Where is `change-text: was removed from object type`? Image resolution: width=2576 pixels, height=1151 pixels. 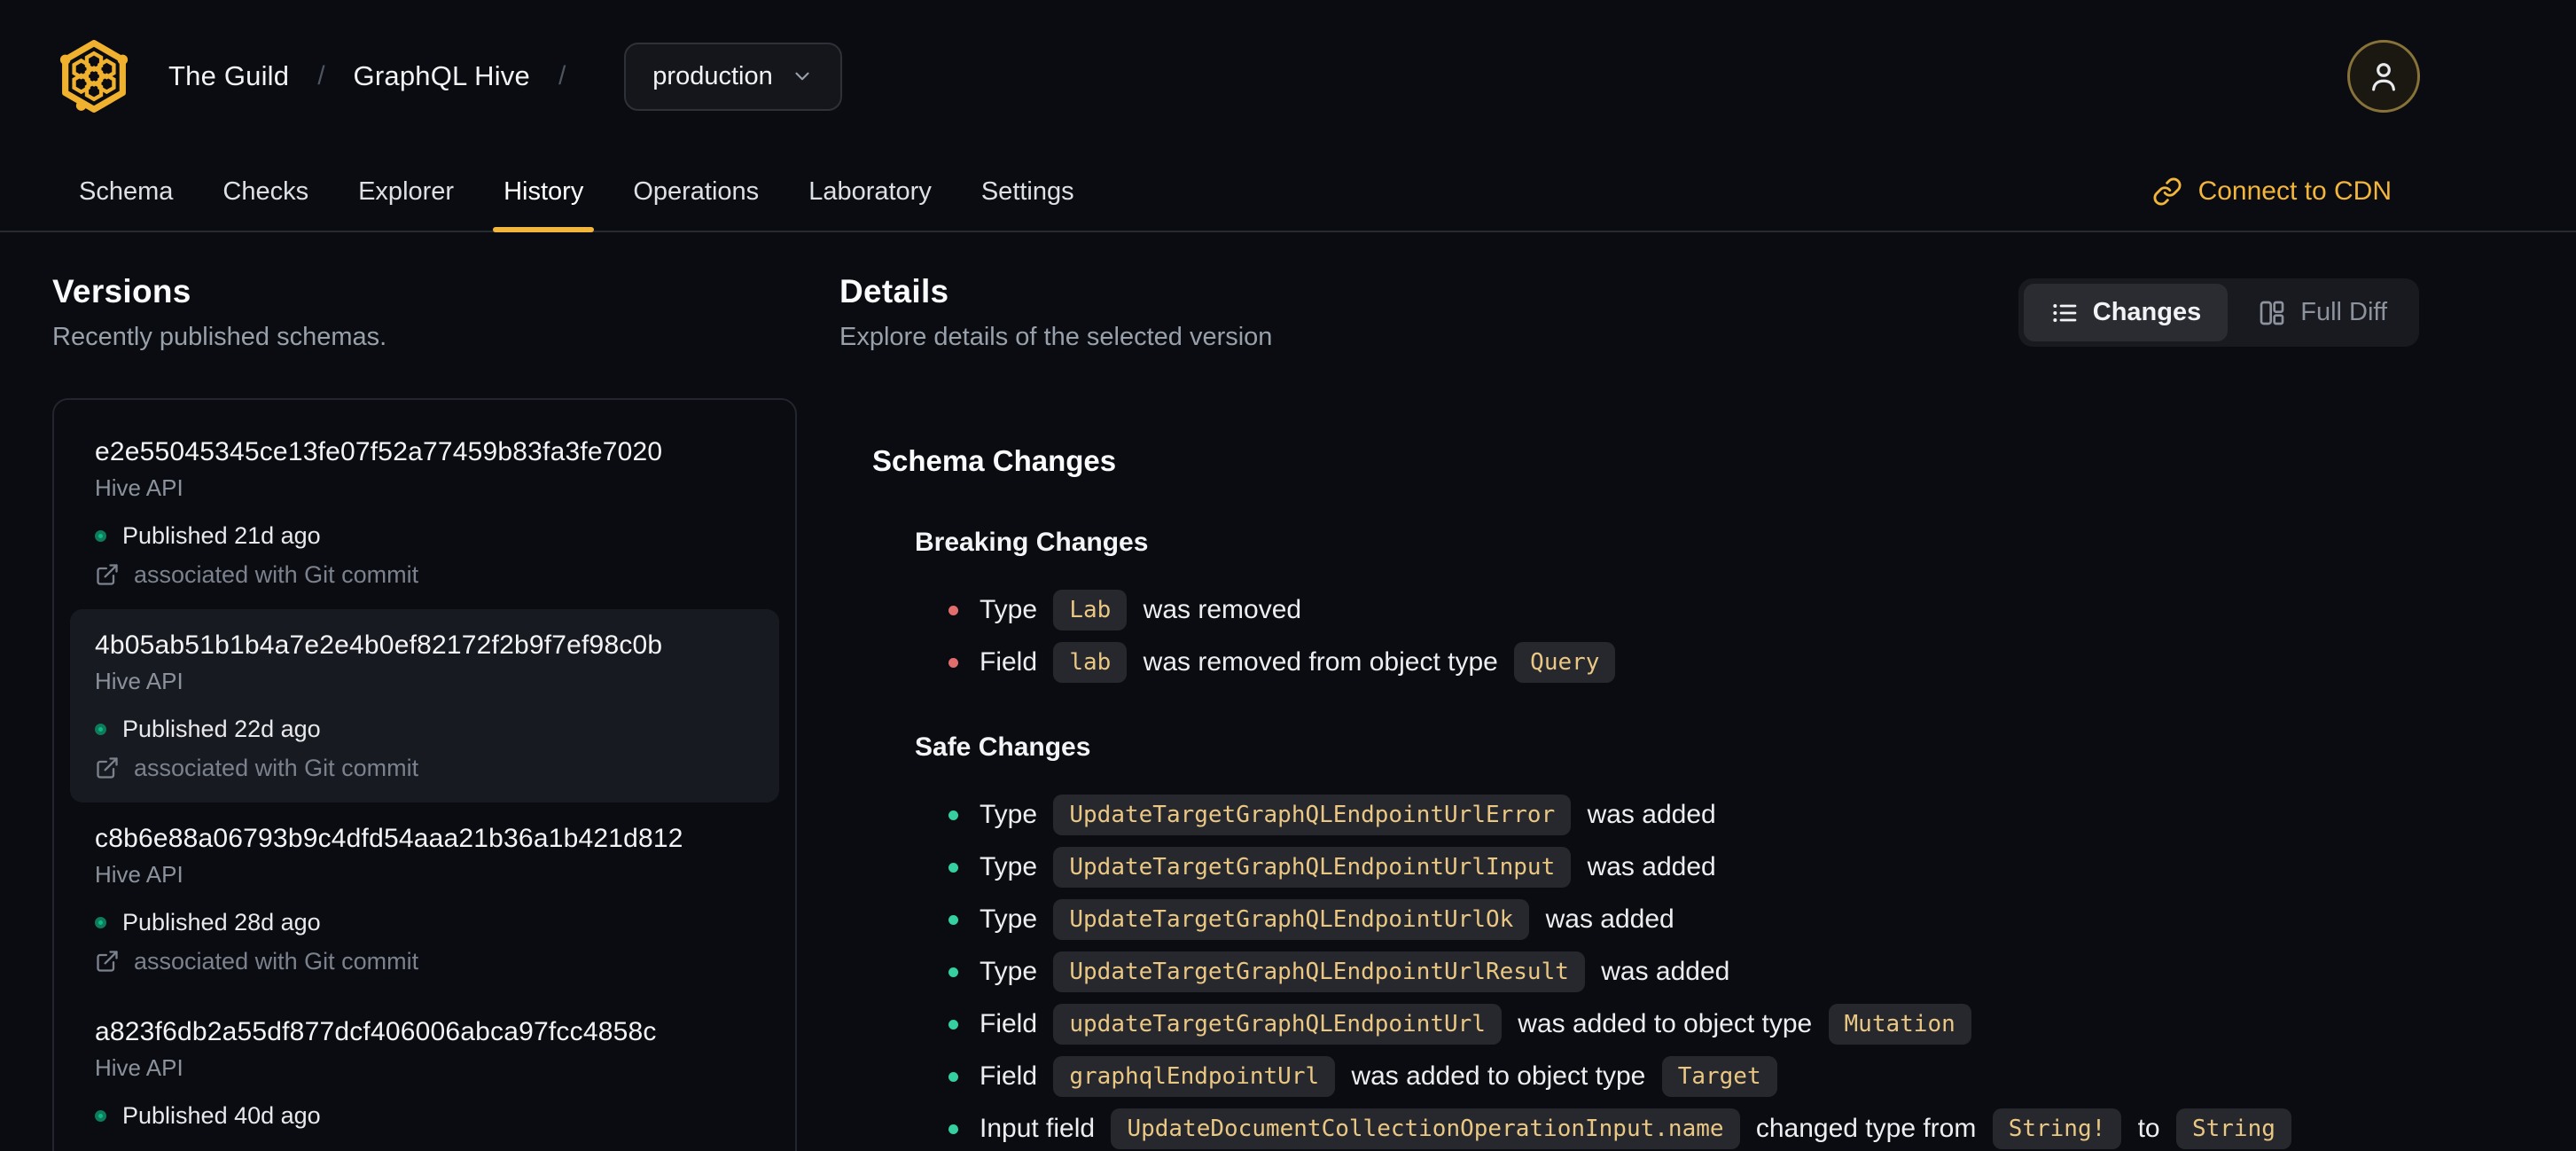 change-text: was removed from object type is located at coordinates (1321, 662).